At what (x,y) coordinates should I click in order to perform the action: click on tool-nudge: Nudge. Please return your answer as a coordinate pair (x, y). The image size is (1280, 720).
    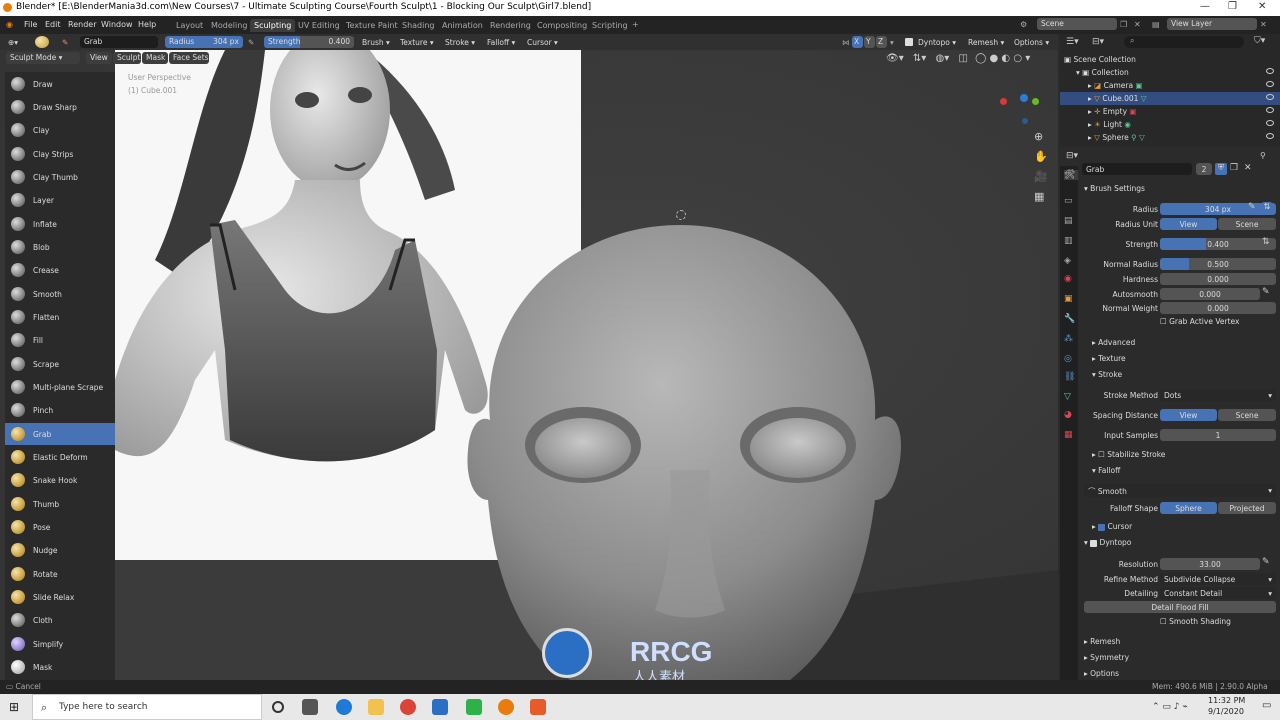
    Looking at the image, I should click on (60, 550).